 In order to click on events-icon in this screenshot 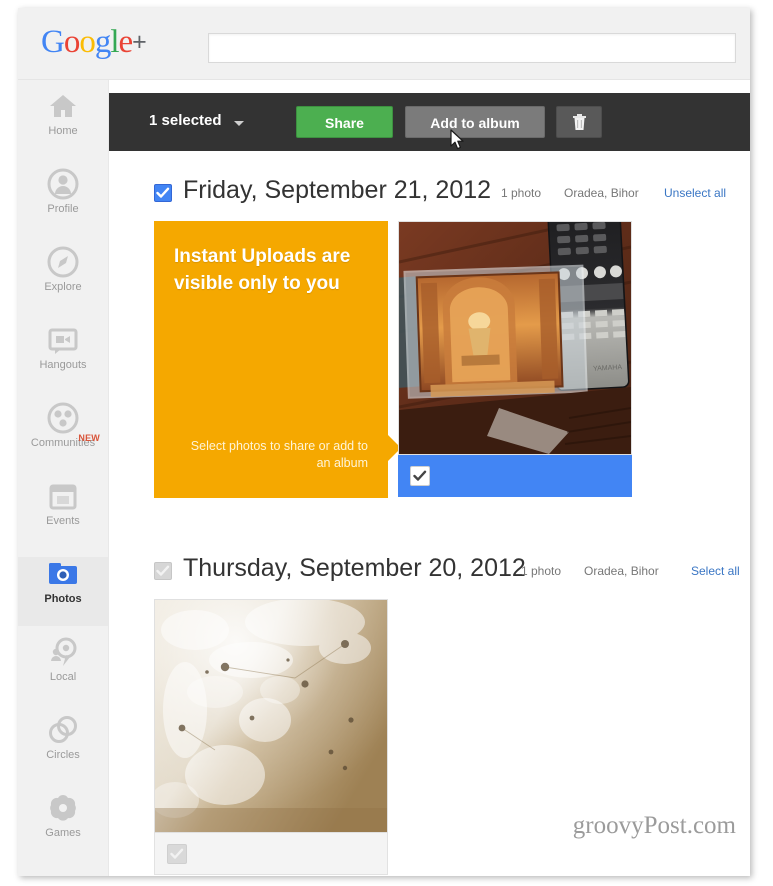, I will do `click(63, 496)`.